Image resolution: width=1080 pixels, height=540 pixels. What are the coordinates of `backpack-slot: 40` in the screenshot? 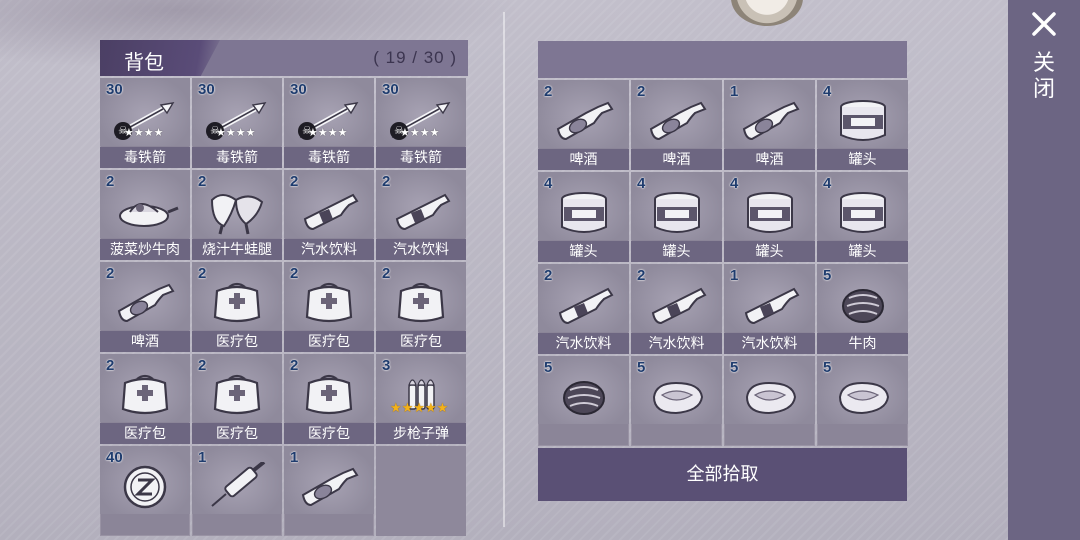 It's located at (145, 491).